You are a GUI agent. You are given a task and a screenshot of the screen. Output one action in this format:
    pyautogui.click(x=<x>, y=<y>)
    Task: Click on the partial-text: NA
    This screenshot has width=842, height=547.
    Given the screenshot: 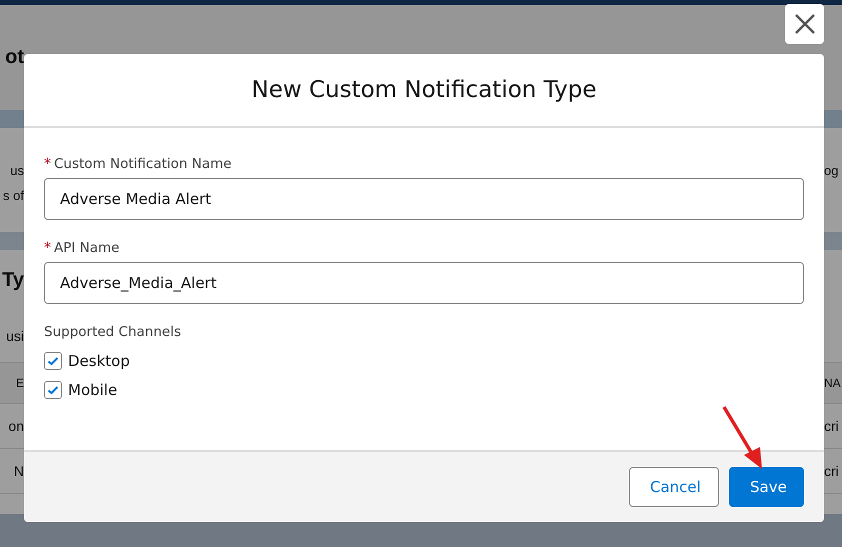 What is the action you would take?
    pyautogui.click(x=832, y=383)
    